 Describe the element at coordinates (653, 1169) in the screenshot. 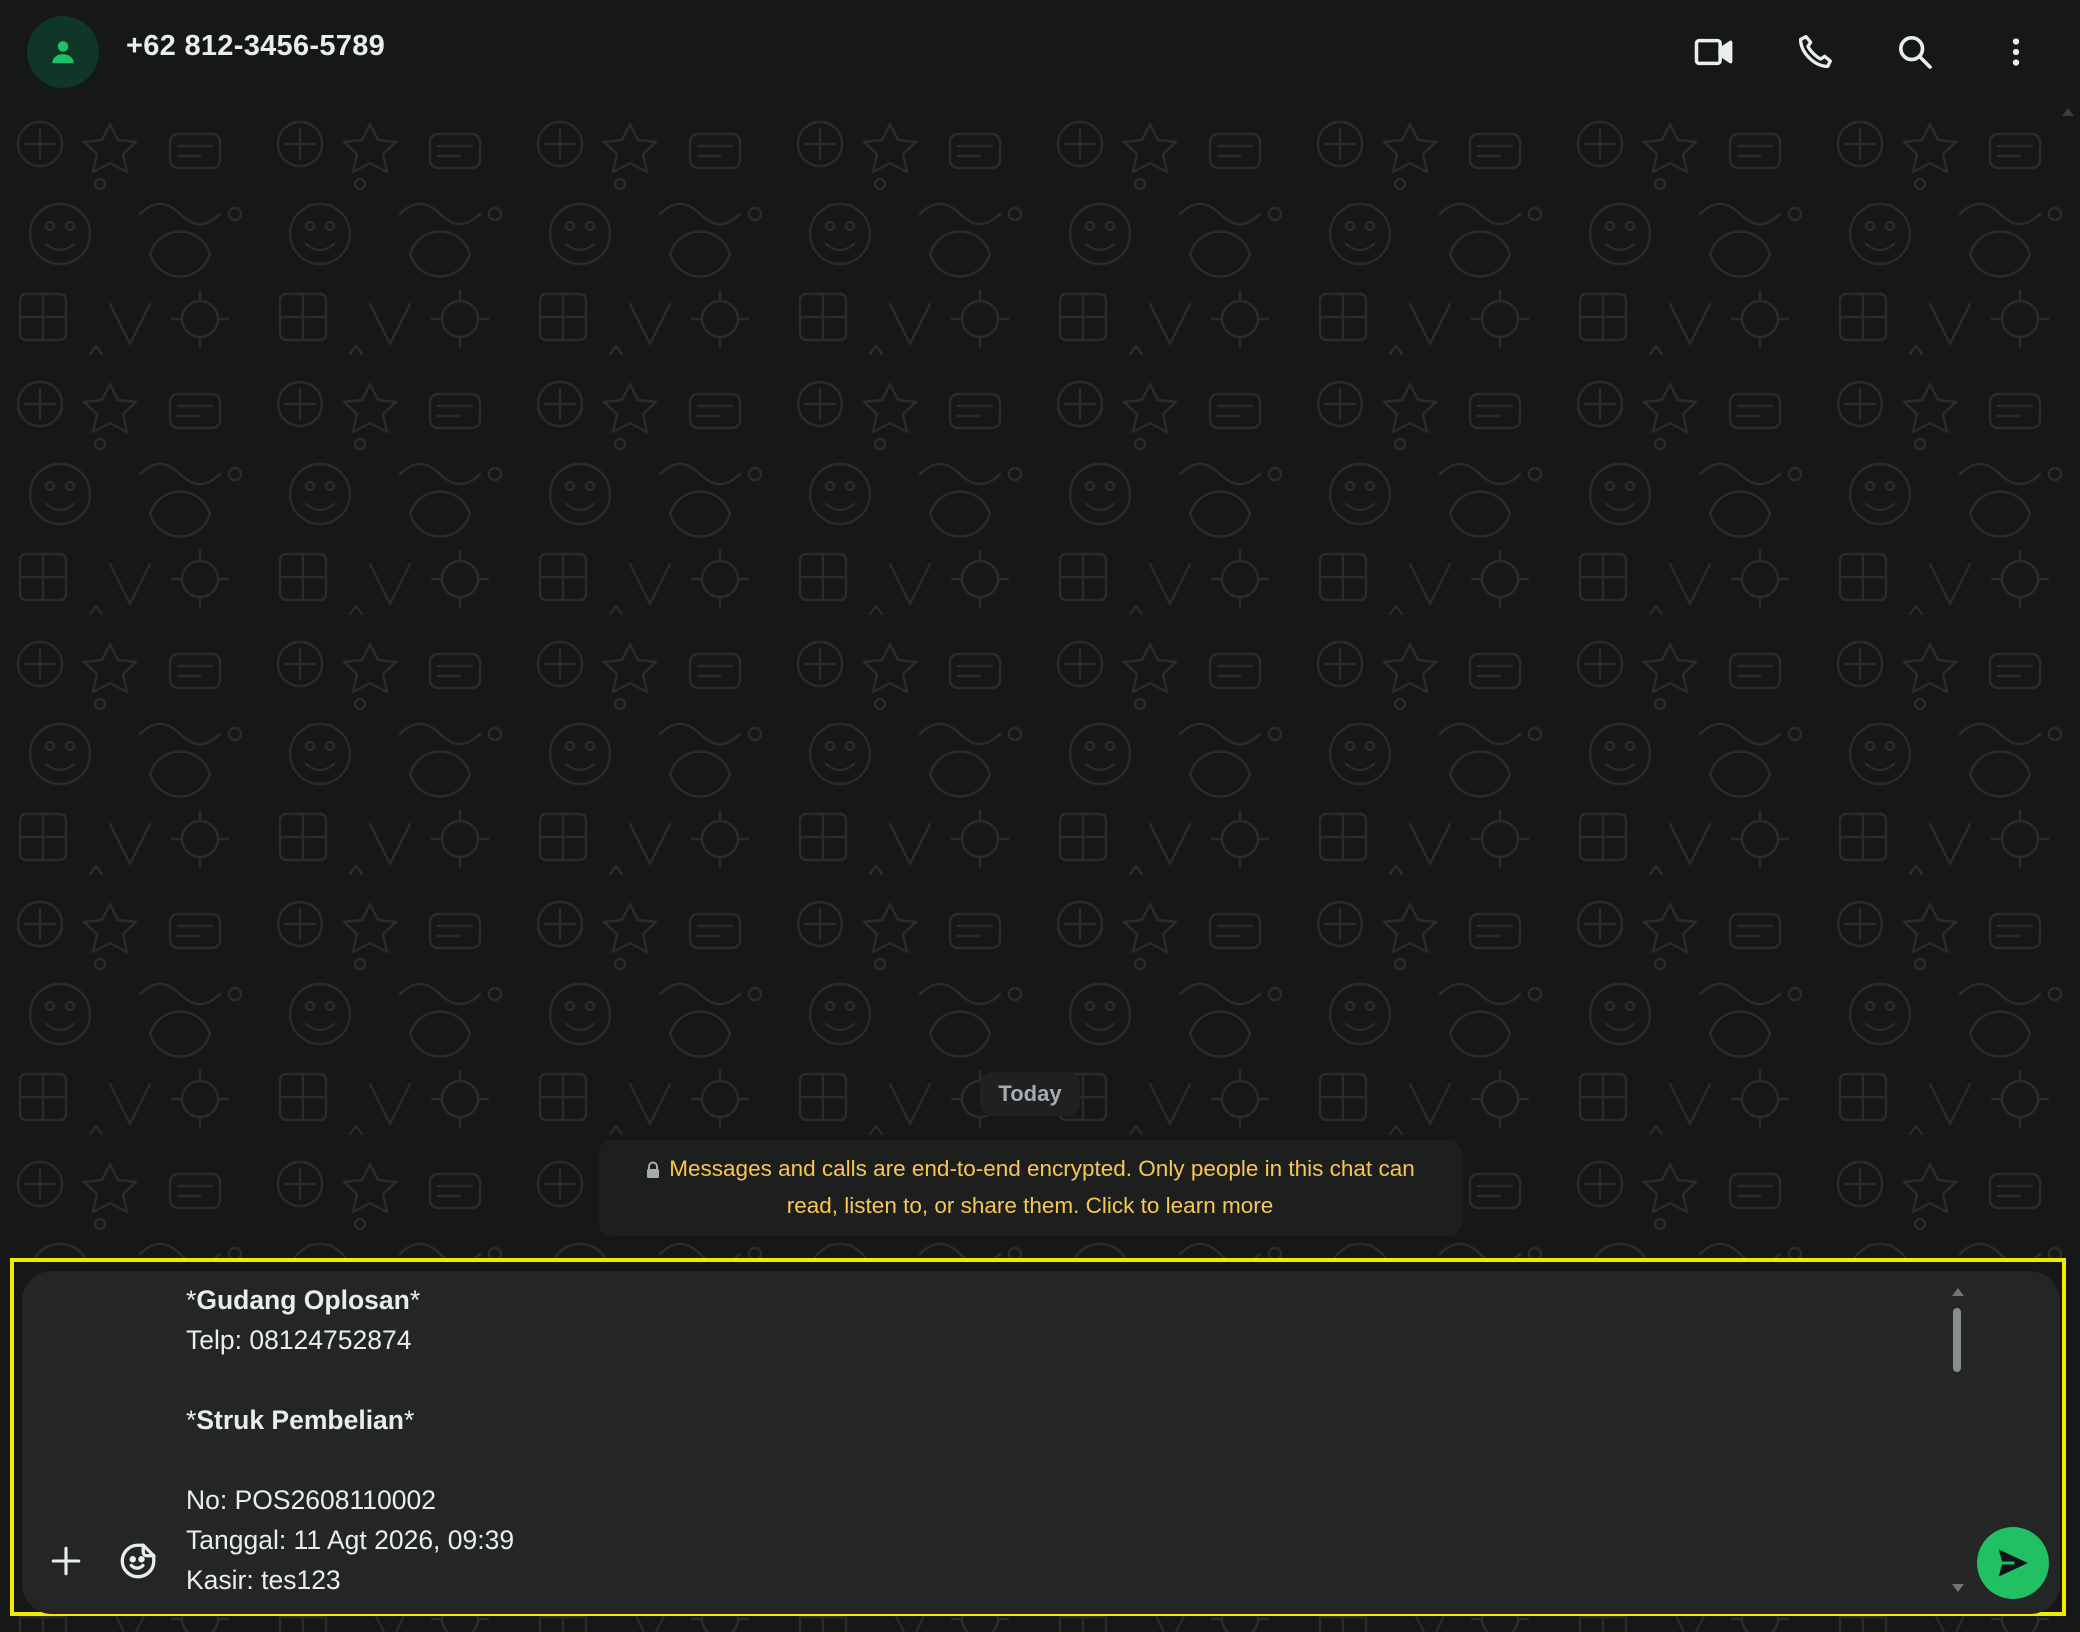

I see `lock-icon` at that location.